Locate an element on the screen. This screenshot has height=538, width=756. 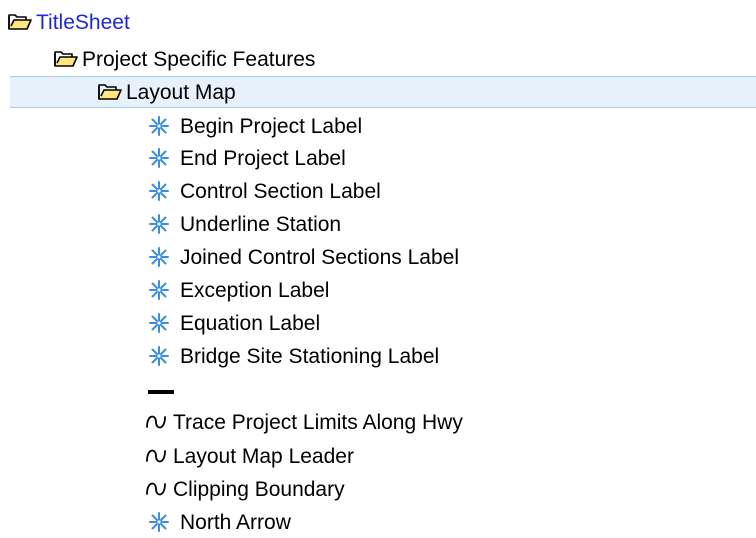
tree-node-label: Begin Project Label is located at coordinates (271, 126).